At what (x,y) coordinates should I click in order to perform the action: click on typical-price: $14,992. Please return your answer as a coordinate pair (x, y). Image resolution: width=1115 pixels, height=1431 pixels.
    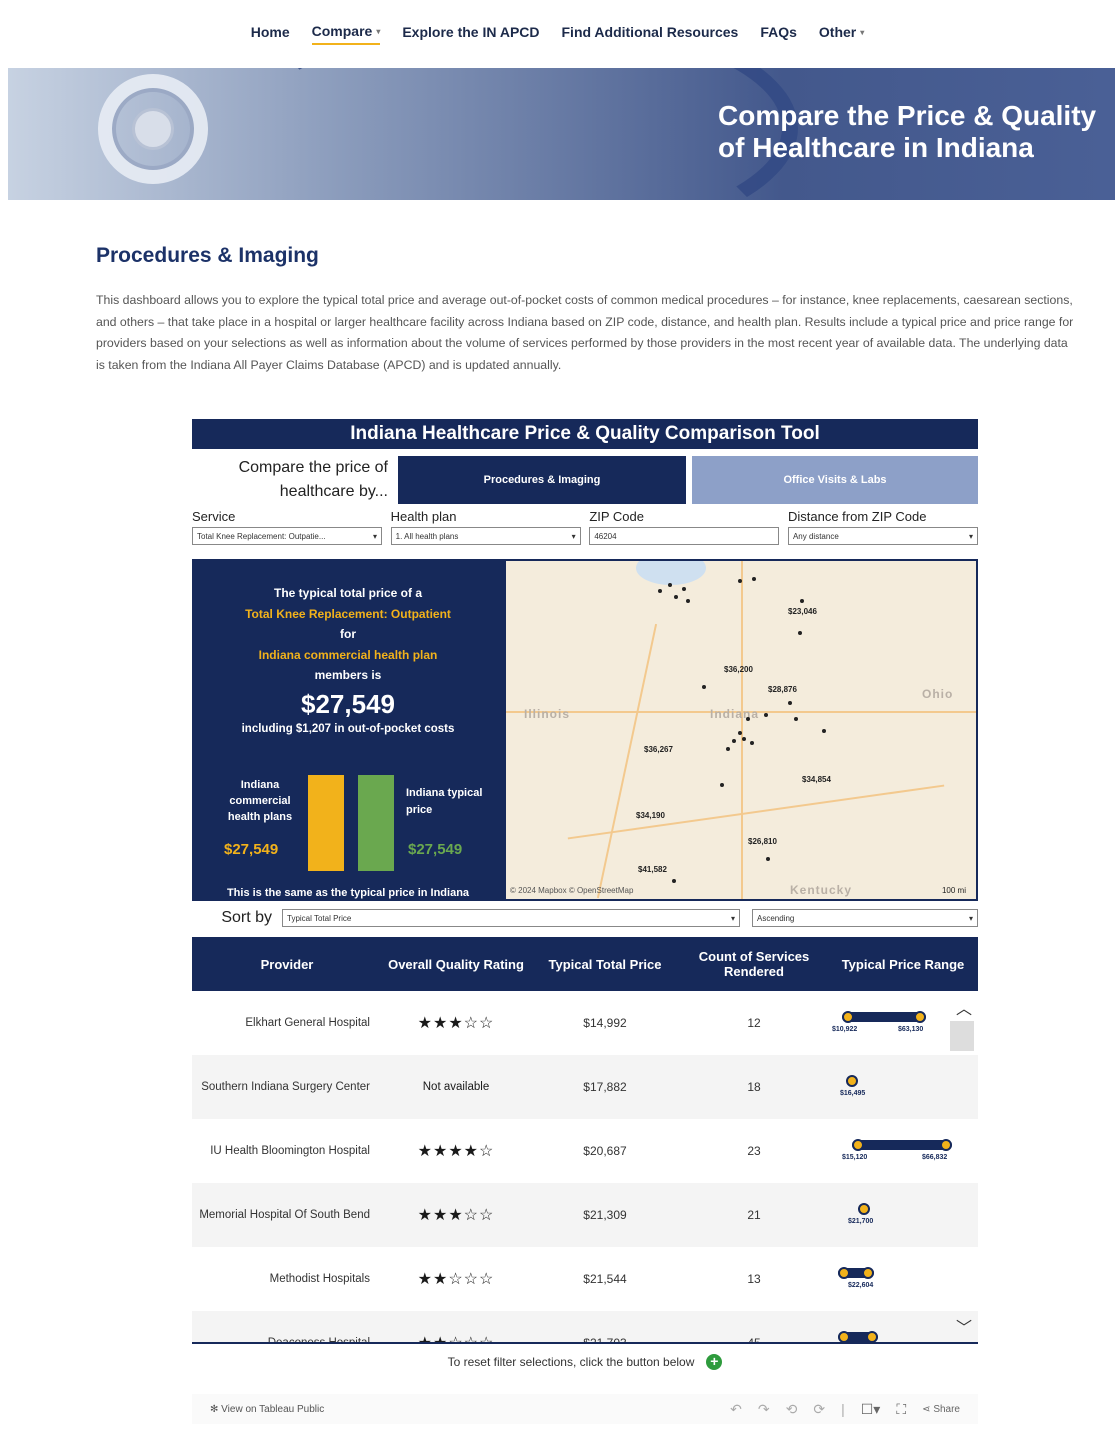
    Looking at the image, I should click on (605, 1023).